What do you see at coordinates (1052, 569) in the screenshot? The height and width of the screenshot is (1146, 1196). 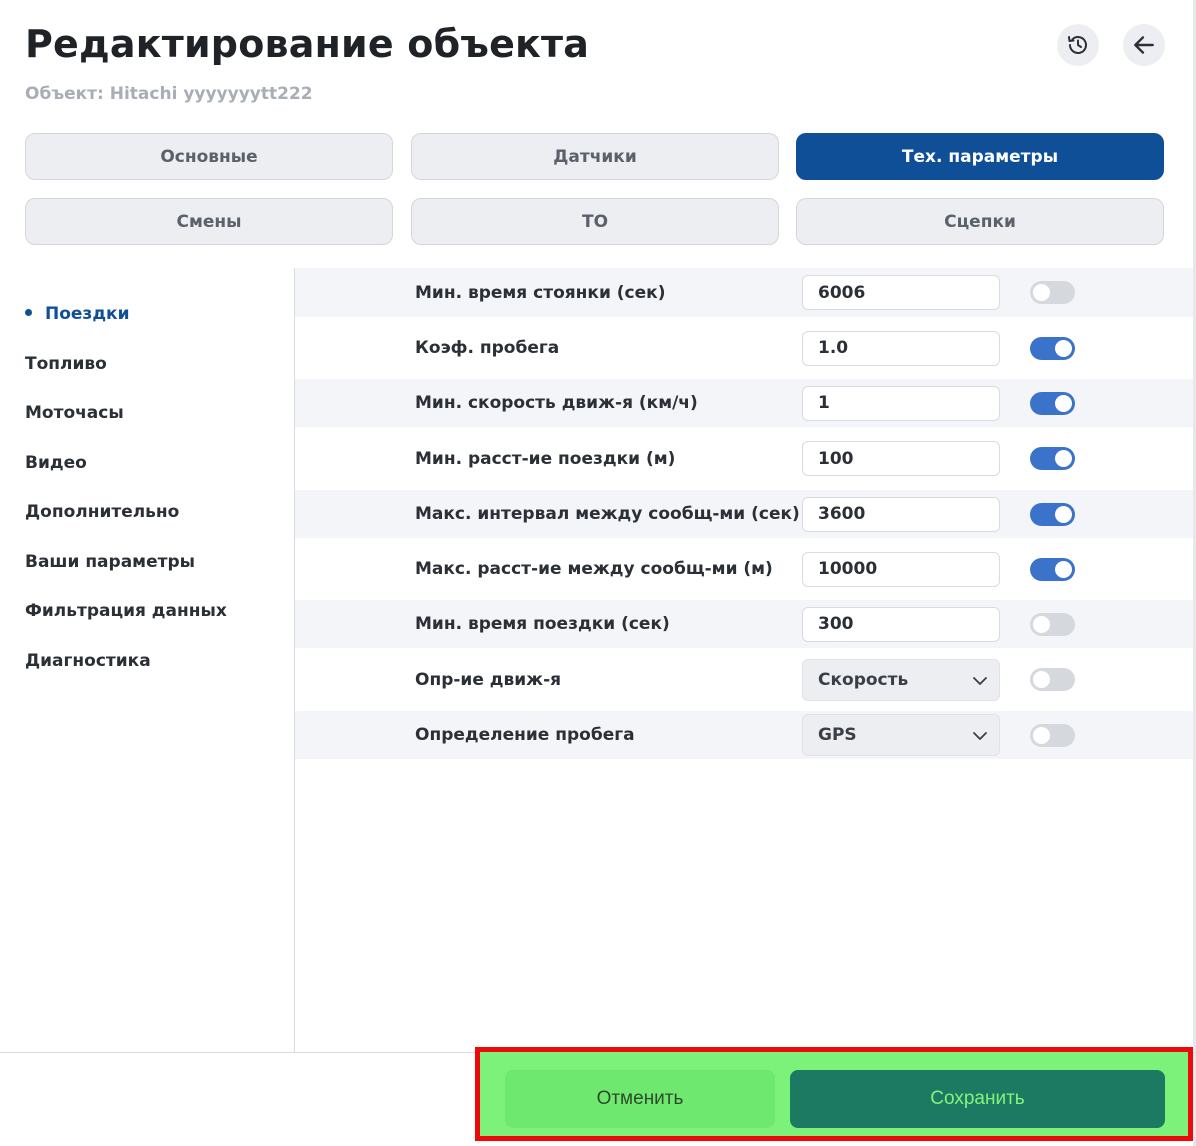 I see `max-msg-distance-toggle` at bounding box center [1052, 569].